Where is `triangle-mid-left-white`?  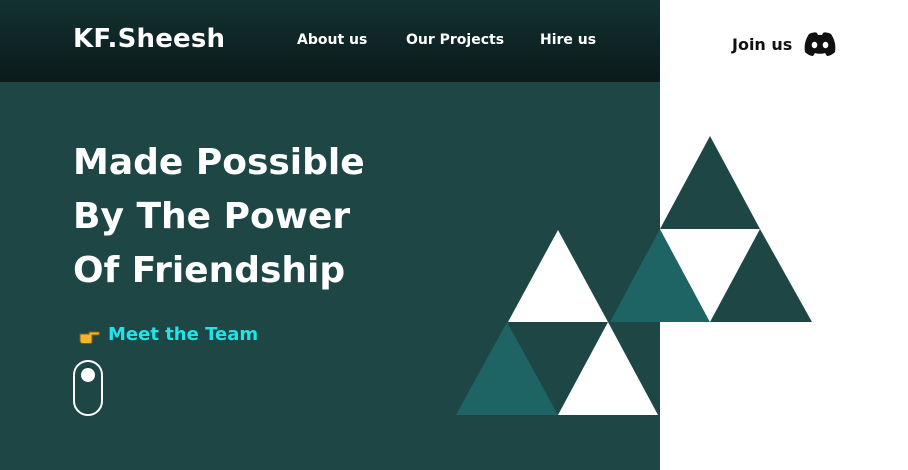 triangle-mid-left-white is located at coordinates (558, 276).